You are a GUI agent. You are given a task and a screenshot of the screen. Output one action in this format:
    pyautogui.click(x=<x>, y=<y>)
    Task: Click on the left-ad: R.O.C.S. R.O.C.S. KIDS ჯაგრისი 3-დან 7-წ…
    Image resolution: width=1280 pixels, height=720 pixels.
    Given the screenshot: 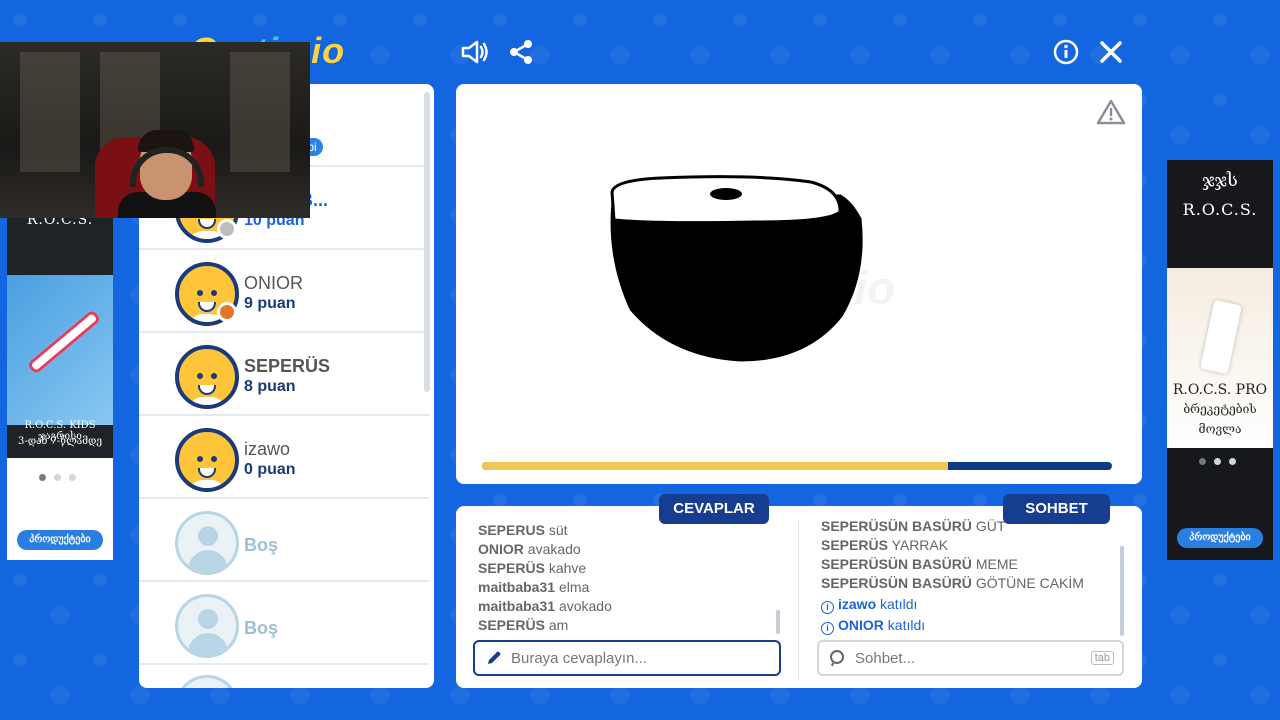 What is the action you would take?
    pyautogui.click(x=60, y=380)
    